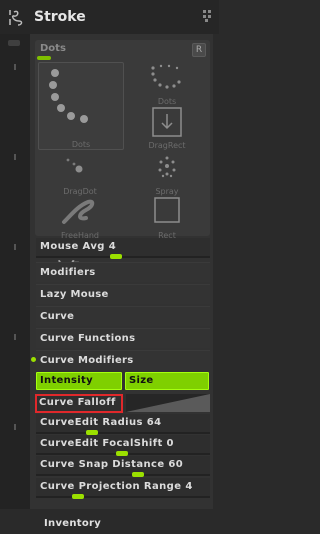 The width and height of the screenshot is (320, 534). I want to click on dots-stroke-icon, so click(68, 96).